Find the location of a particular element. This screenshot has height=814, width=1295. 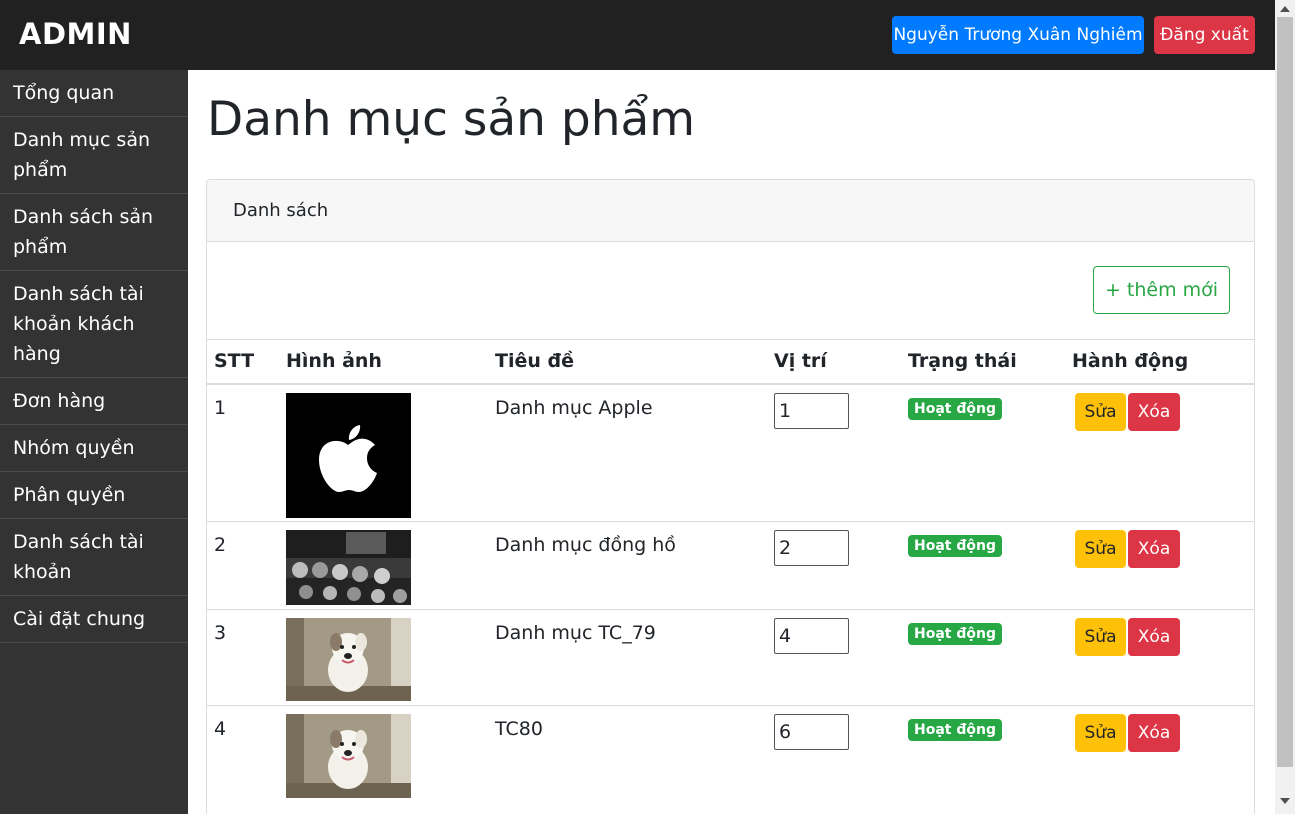

row-title: TC80 is located at coordinates (627, 759).